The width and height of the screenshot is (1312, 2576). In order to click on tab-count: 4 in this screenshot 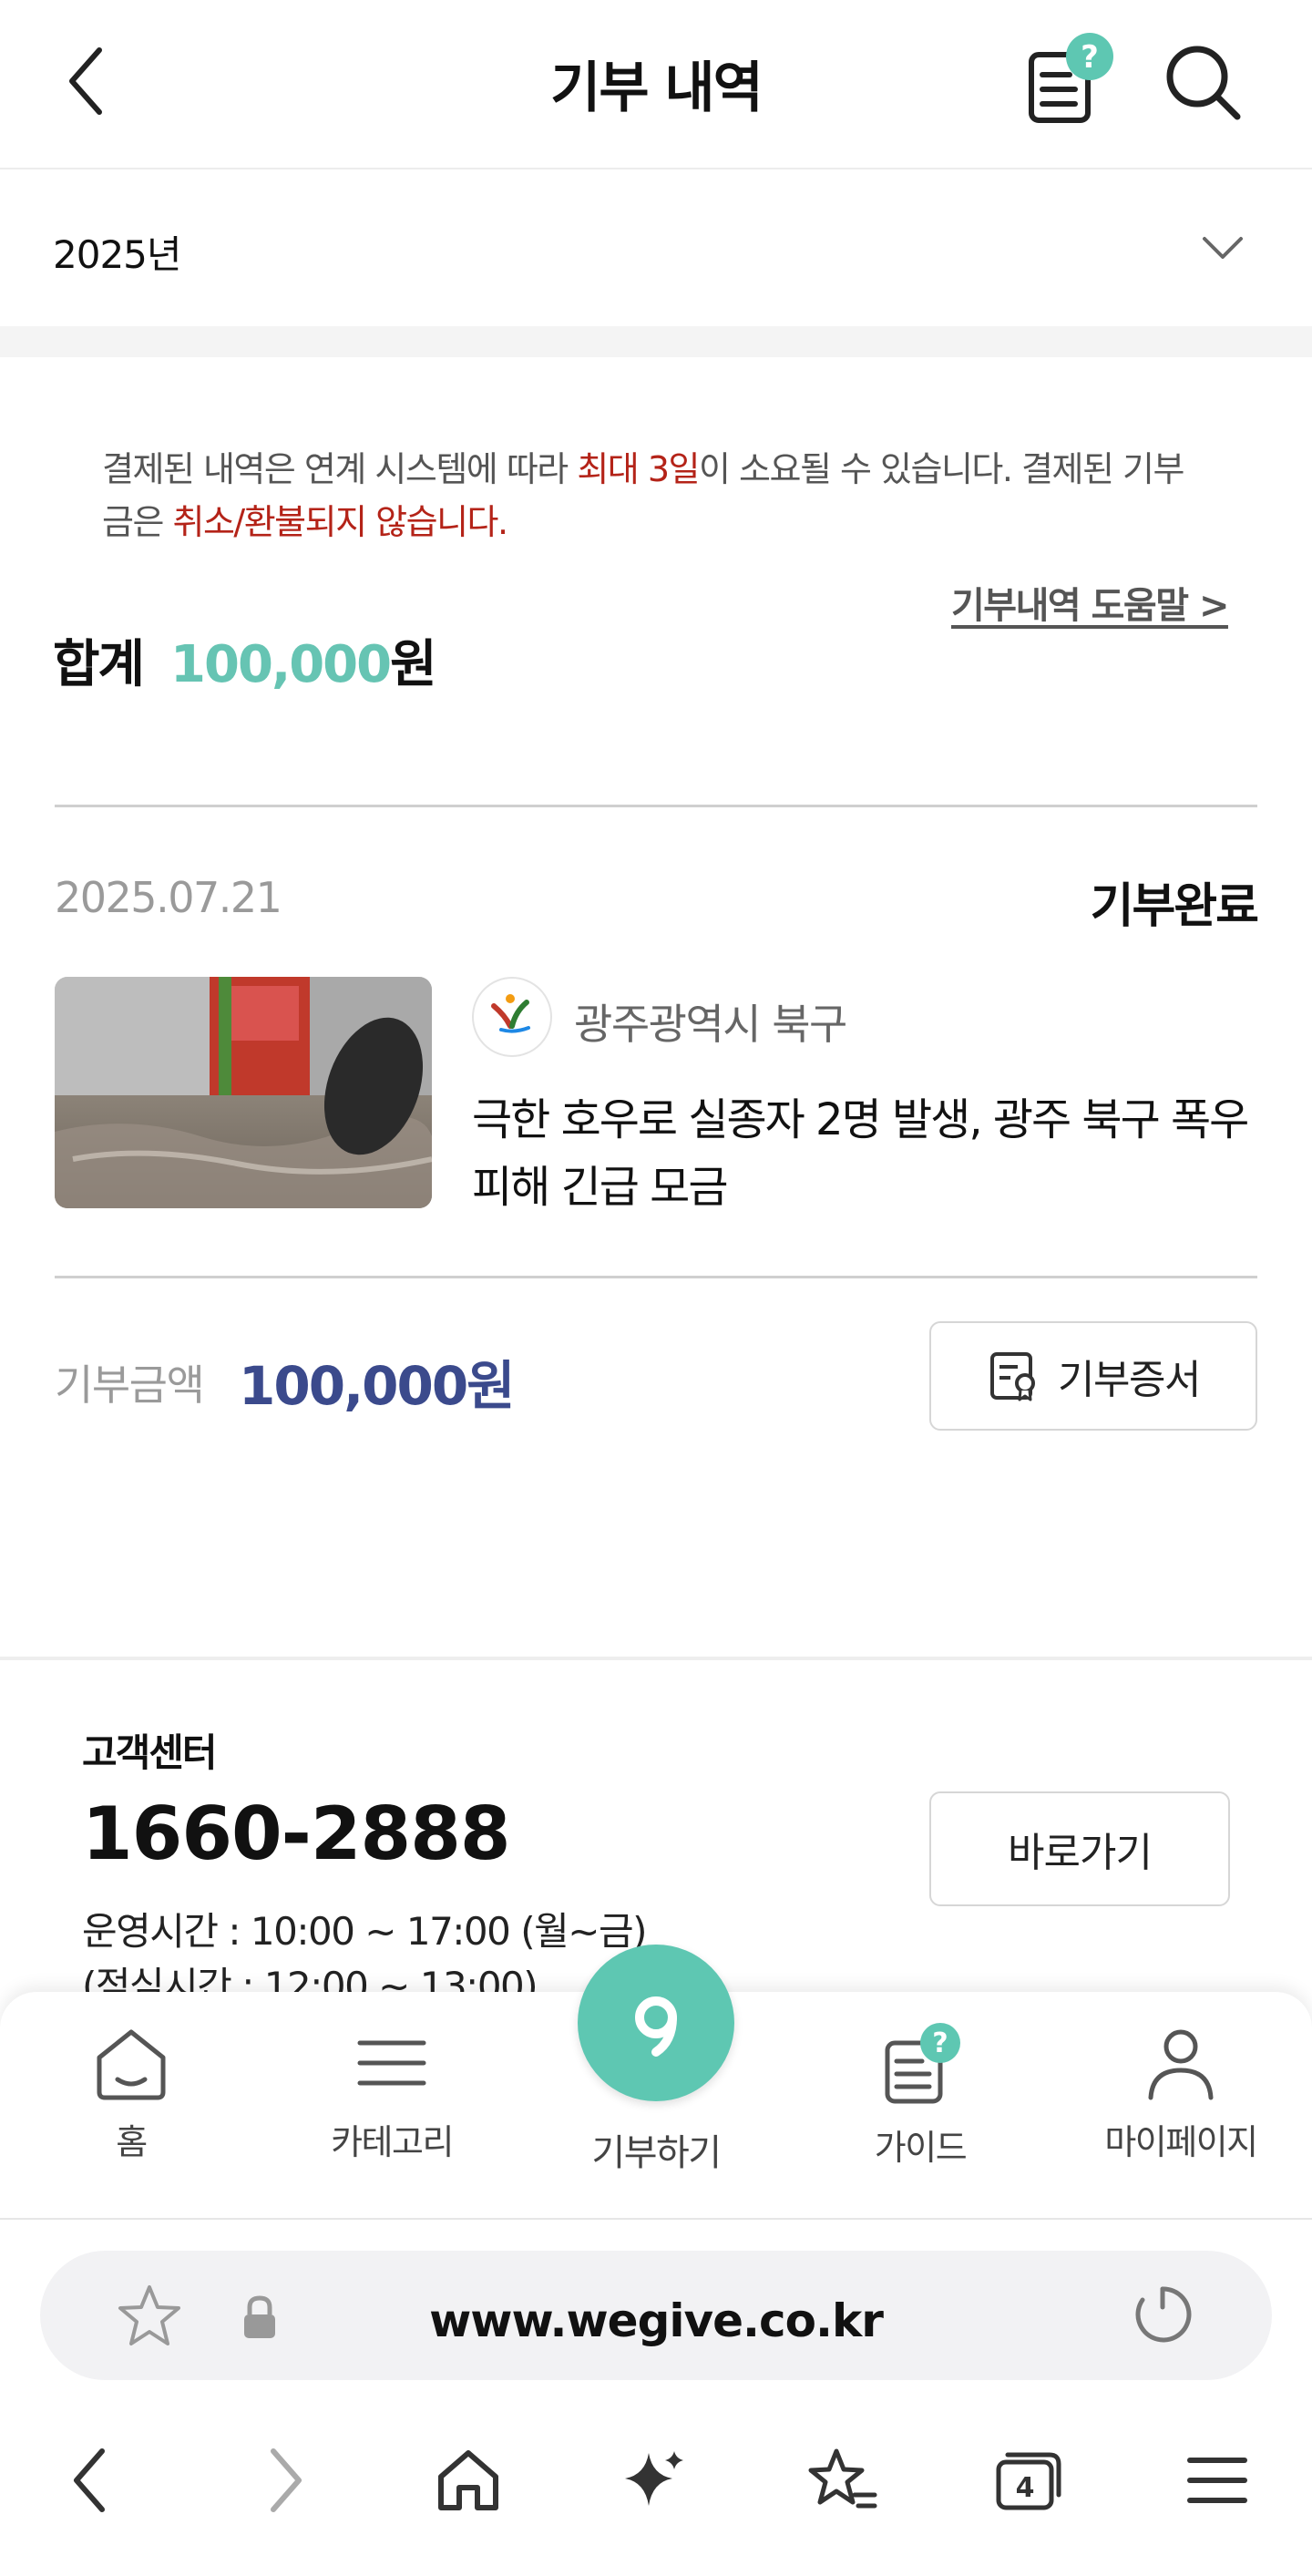, I will do `click(1026, 2488)`.